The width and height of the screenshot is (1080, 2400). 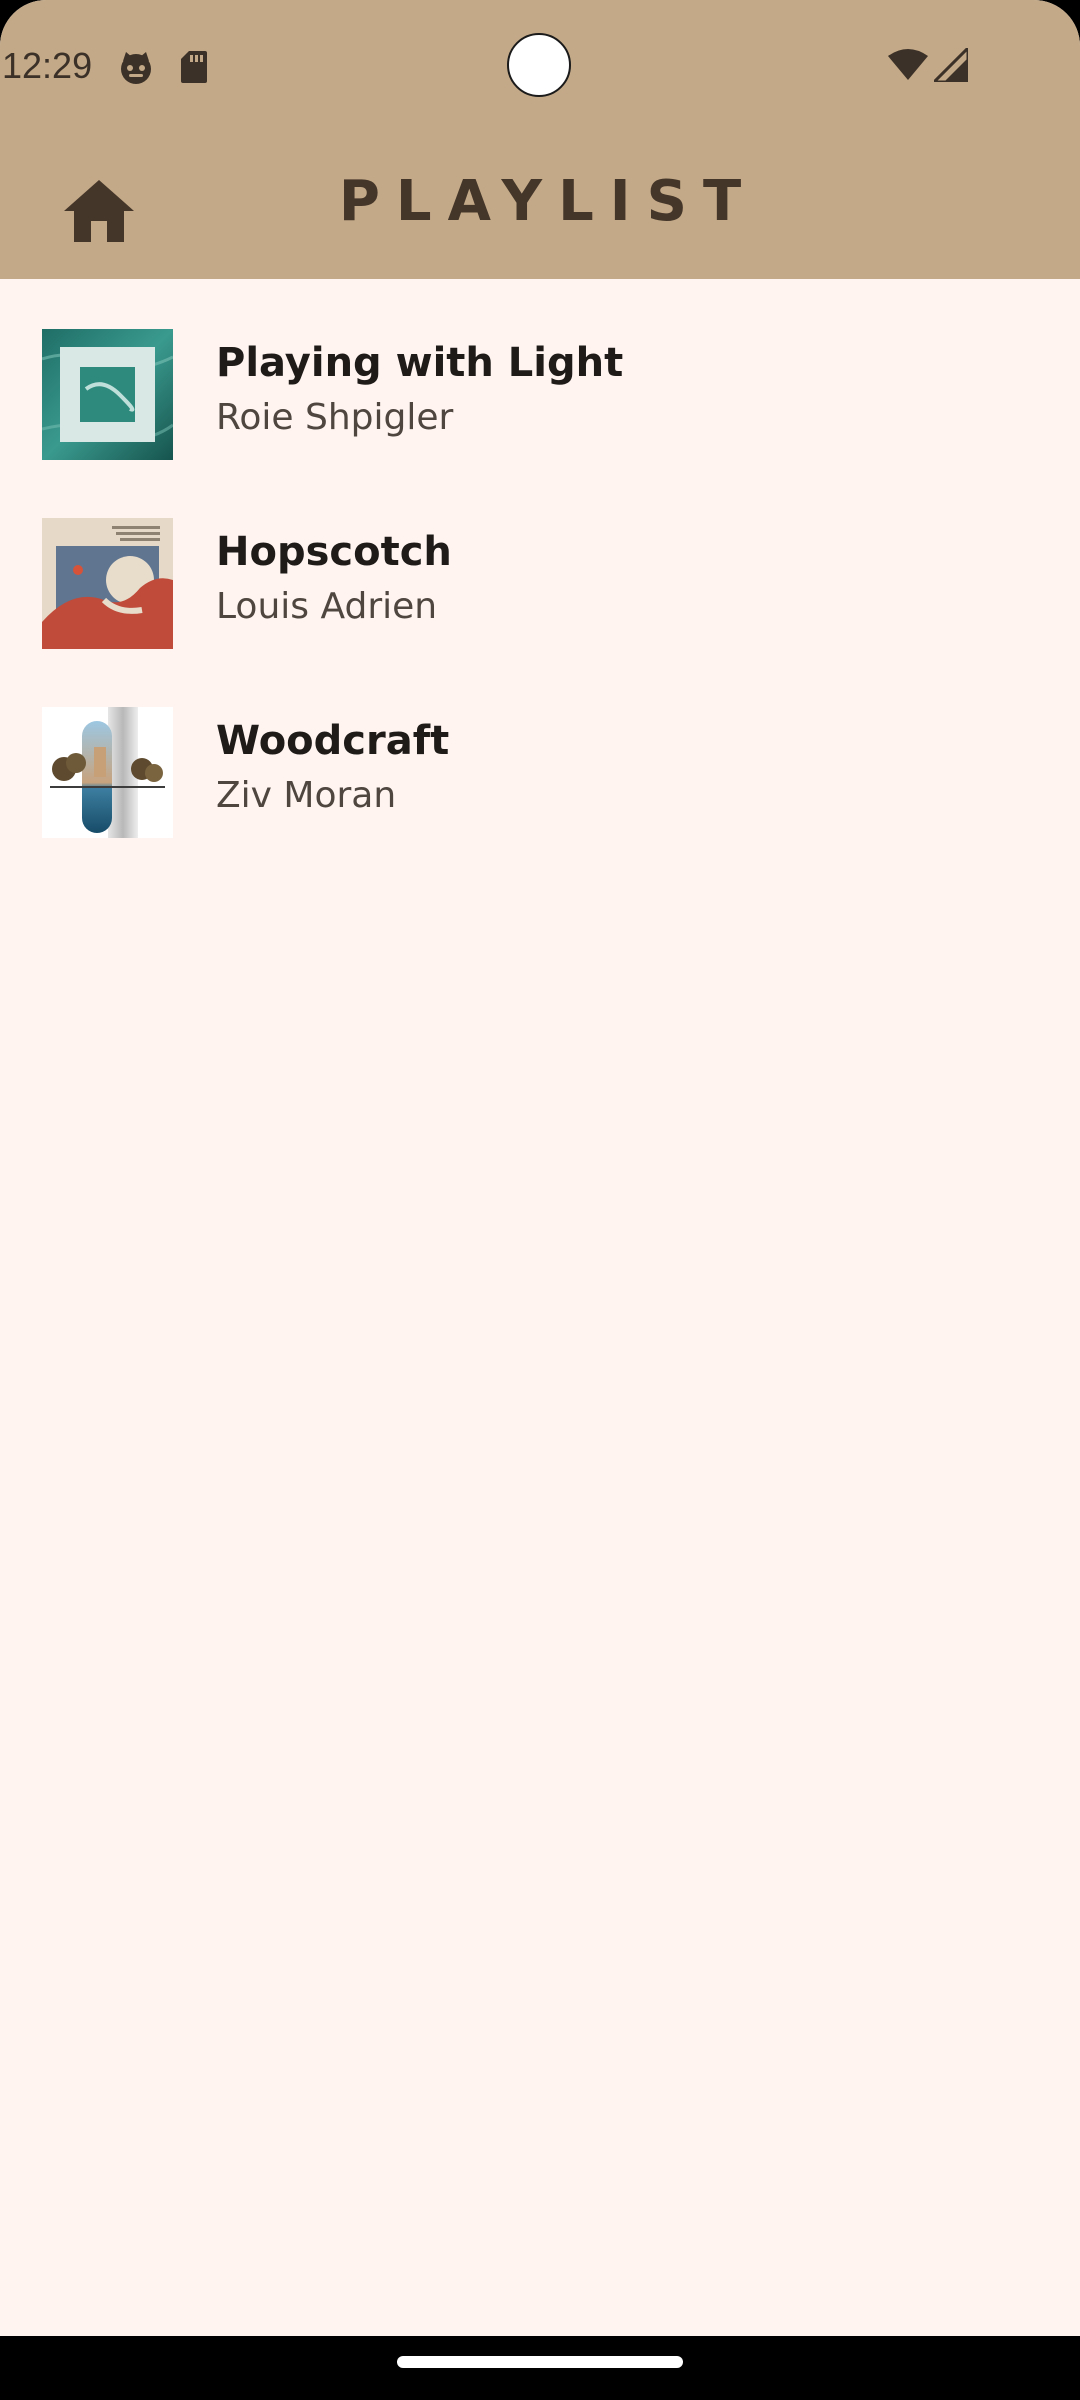 What do you see at coordinates (327, 606) in the screenshot?
I see `track-artist: Louis Adrien` at bounding box center [327, 606].